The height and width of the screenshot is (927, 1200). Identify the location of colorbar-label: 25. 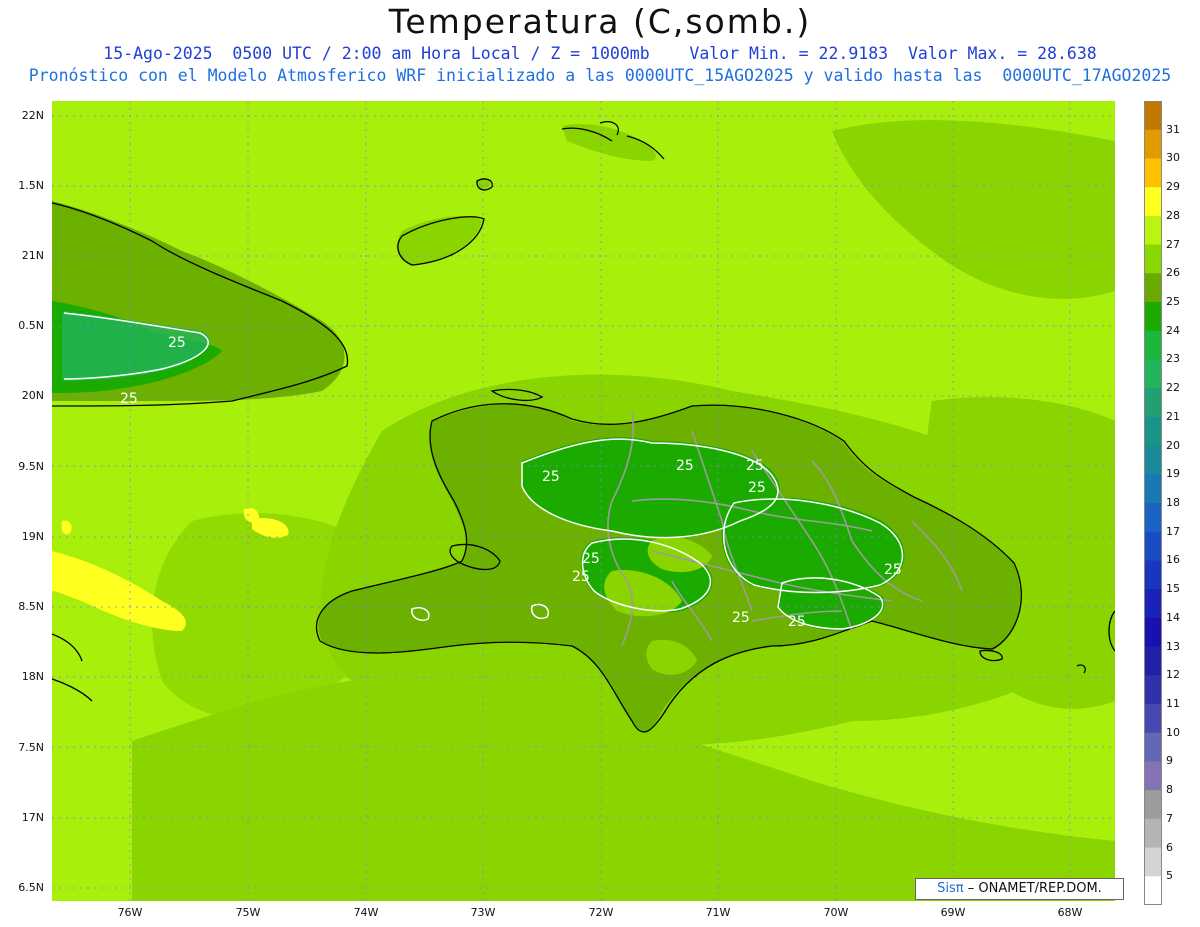
(1173, 301).